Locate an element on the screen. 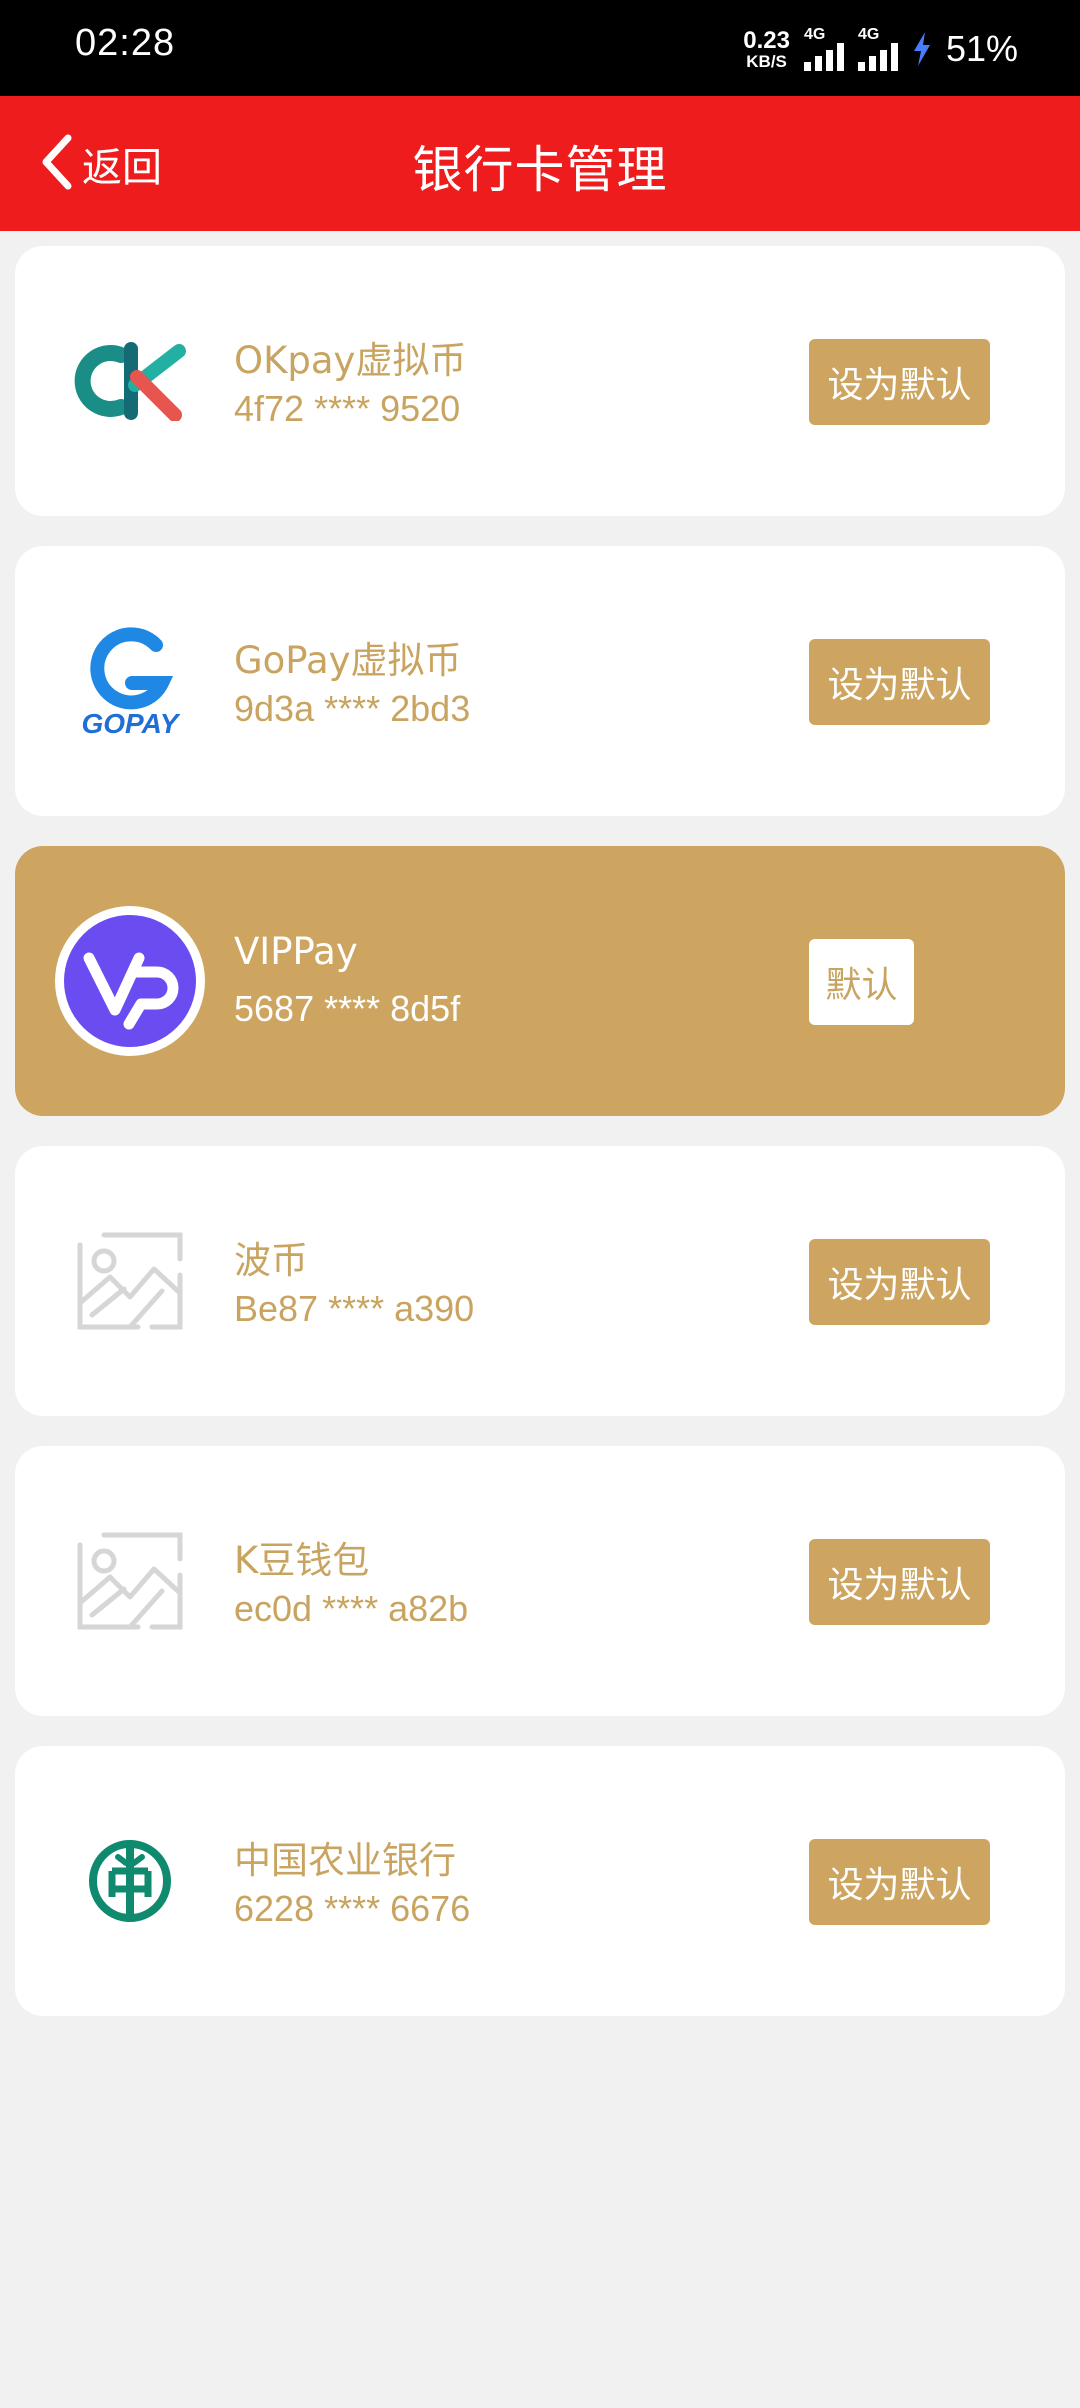 Image resolution: width=1080 pixels, height=2408 pixels. network-type-1: 4G is located at coordinates (814, 34).